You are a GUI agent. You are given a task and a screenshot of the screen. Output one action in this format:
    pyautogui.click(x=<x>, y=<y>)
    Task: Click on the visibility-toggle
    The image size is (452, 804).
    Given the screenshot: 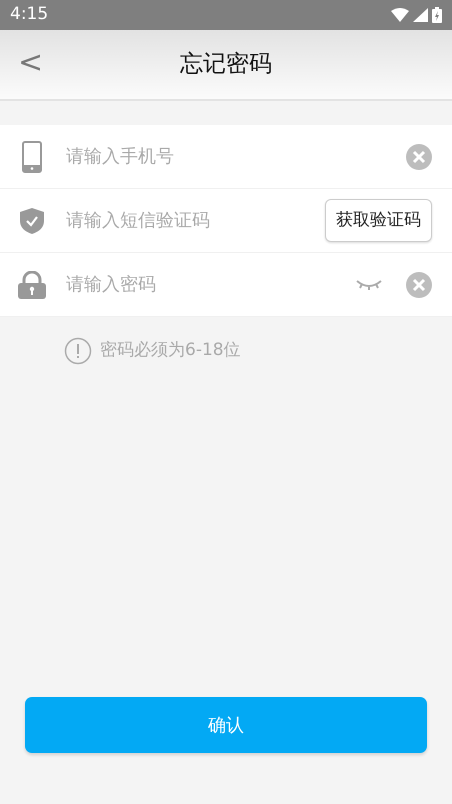 What is the action you would take?
    pyautogui.click(x=369, y=284)
    